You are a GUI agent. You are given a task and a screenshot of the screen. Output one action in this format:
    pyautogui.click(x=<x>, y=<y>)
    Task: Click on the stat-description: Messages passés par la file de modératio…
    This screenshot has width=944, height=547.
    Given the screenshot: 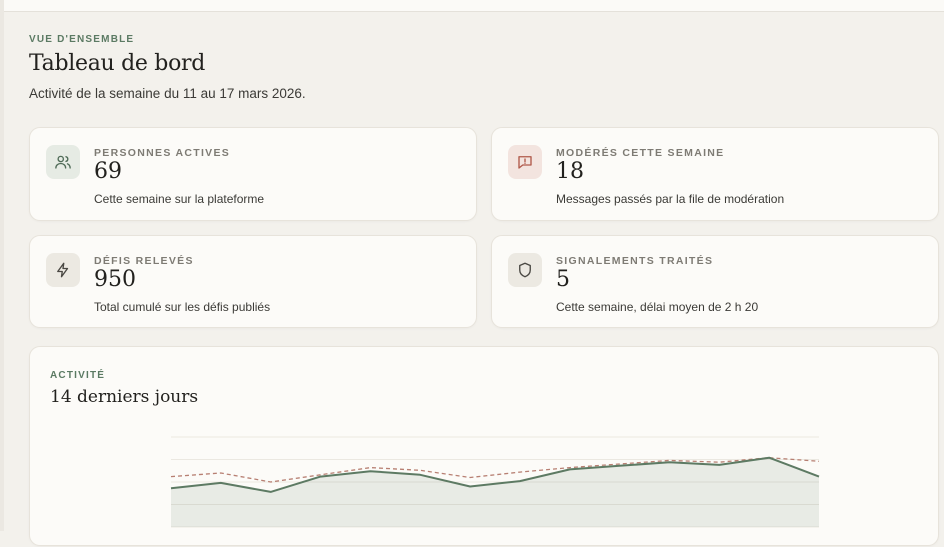 What is the action you would take?
    pyautogui.click(x=670, y=199)
    